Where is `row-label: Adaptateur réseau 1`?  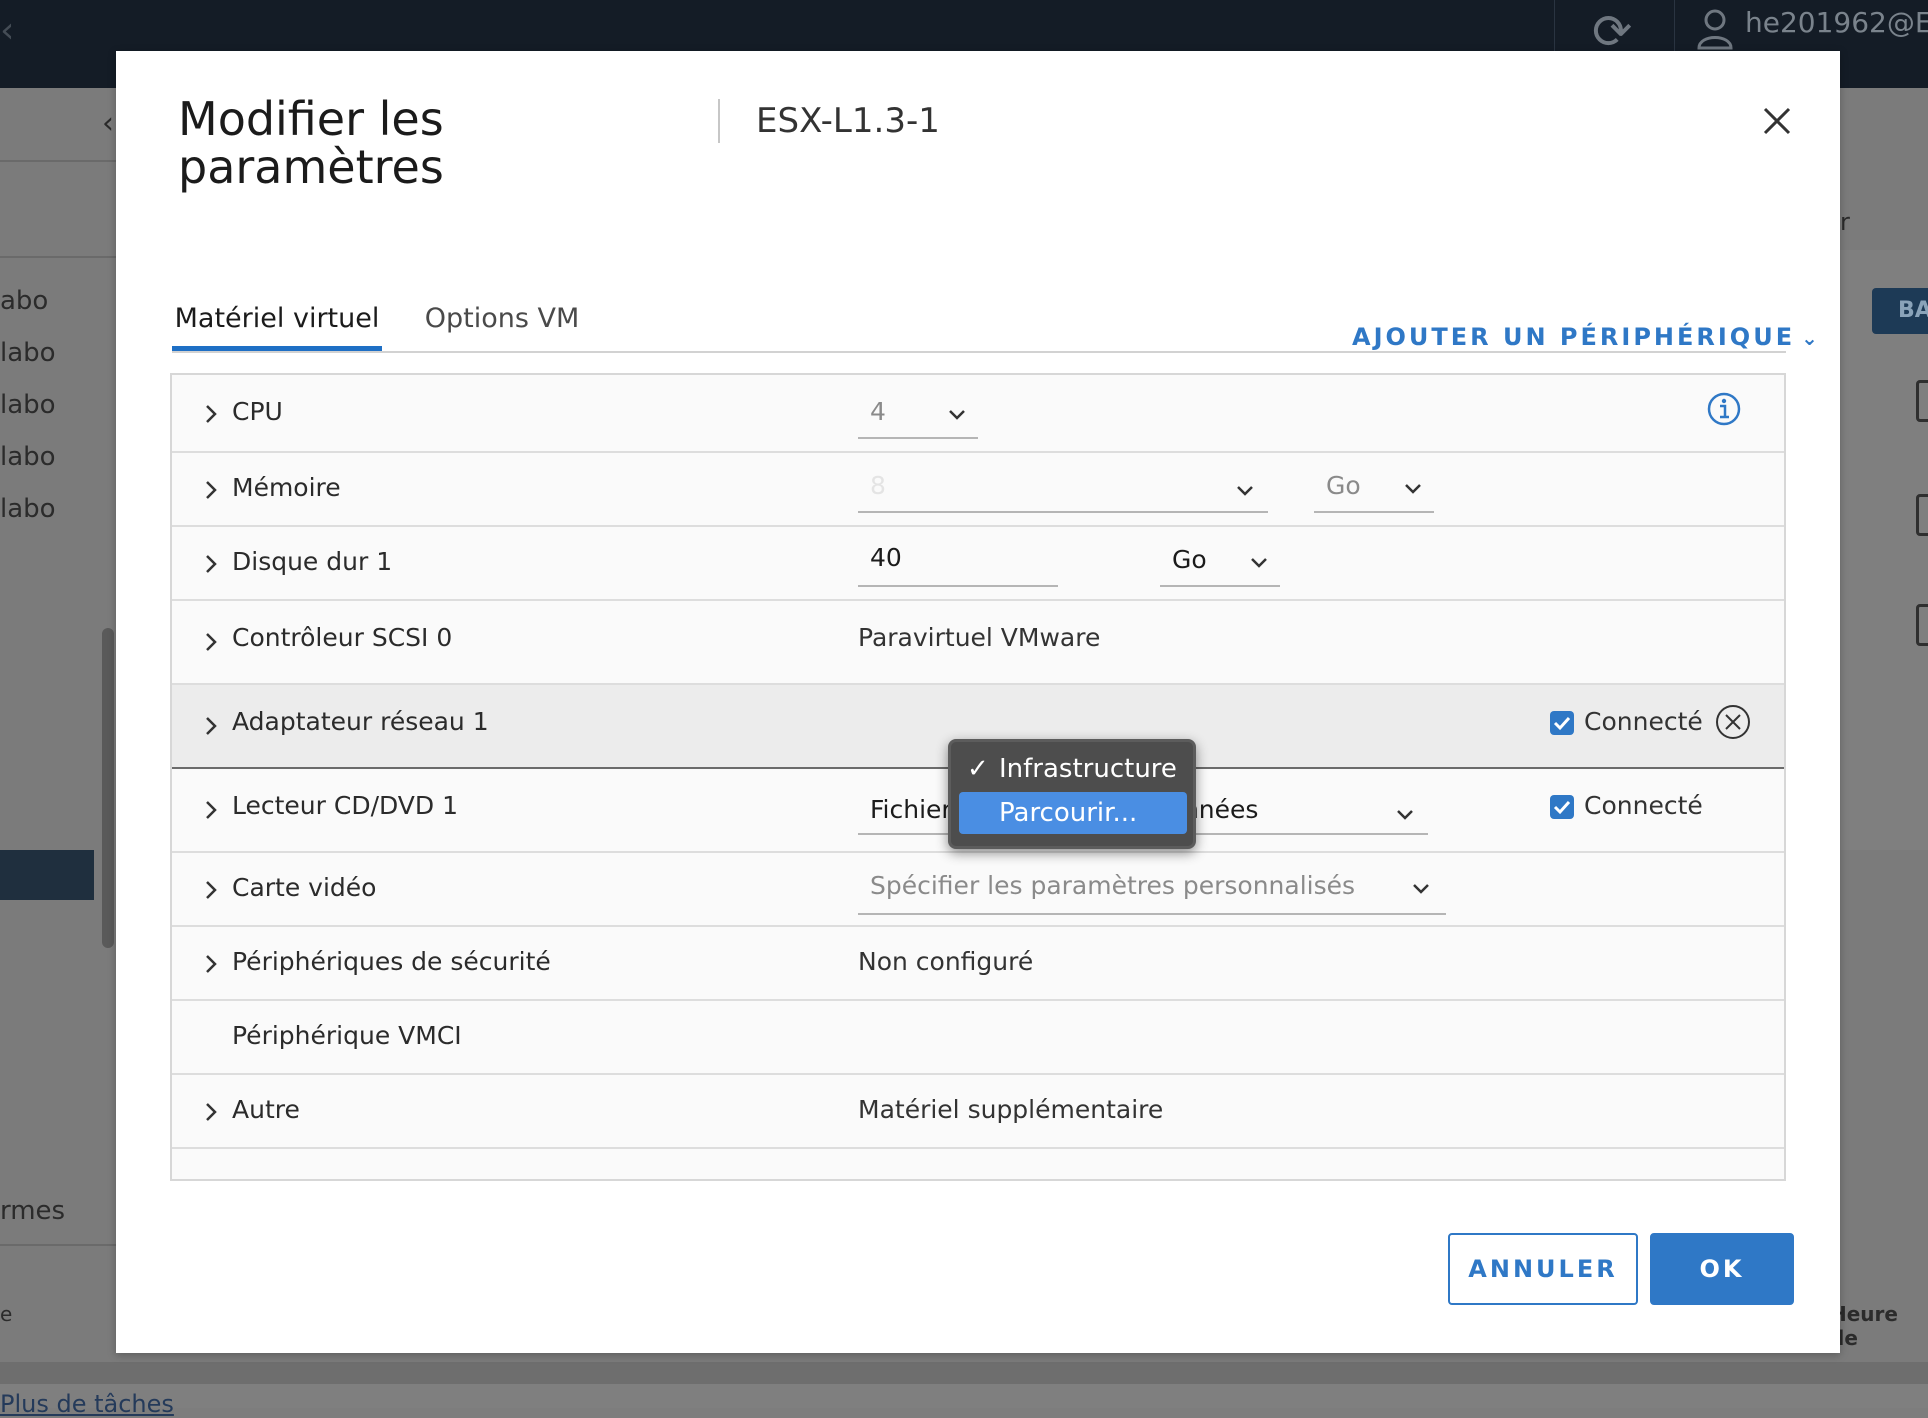
row-label: Adaptateur réseau 1 is located at coordinates (360, 721).